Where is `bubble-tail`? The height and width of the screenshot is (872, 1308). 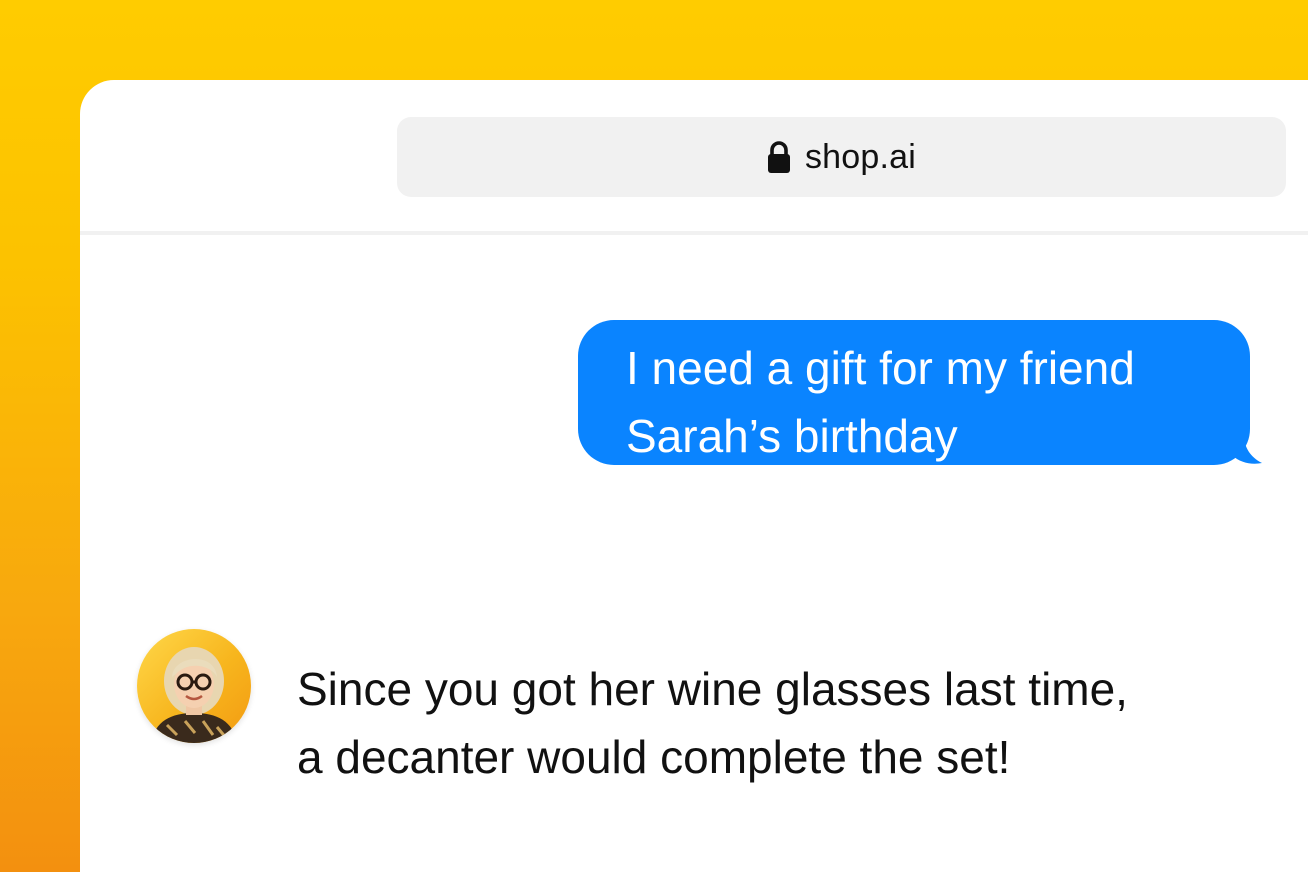 bubble-tail is located at coordinates (1247, 449).